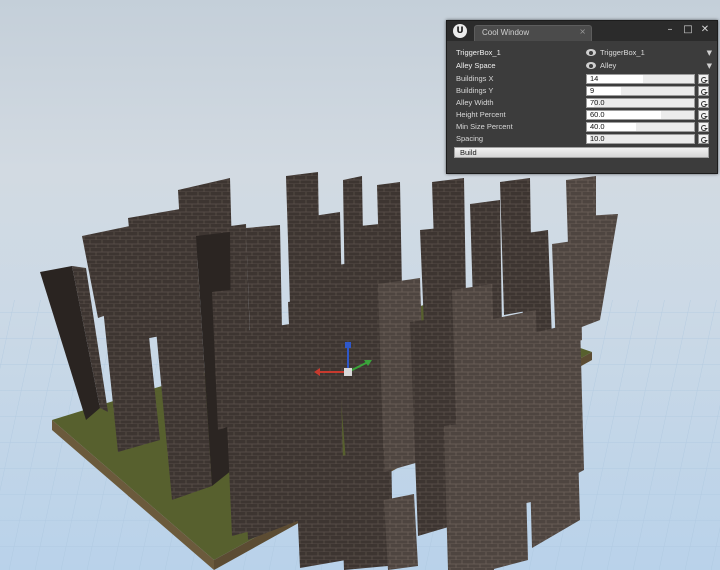 This screenshot has width=720, height=570. I want to click on min-size-percent-row: Min Size Percent 40.0, so click(581, 127).